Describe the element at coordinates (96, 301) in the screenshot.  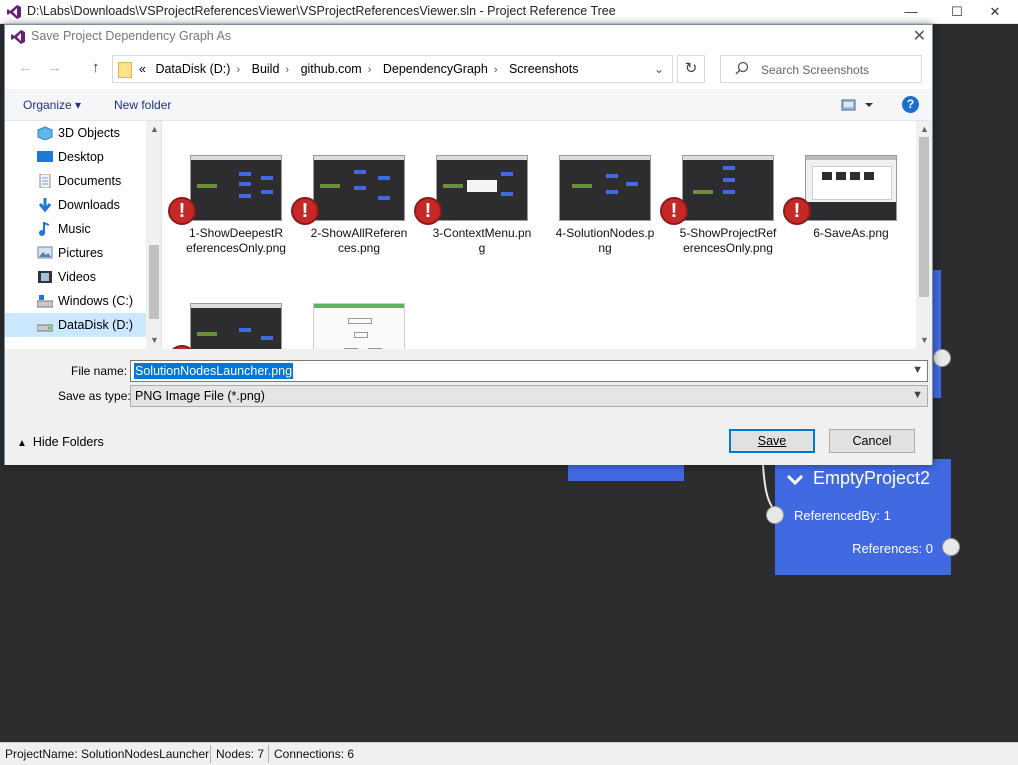
I see `nav-item-label: Windows (C:)` at that location.